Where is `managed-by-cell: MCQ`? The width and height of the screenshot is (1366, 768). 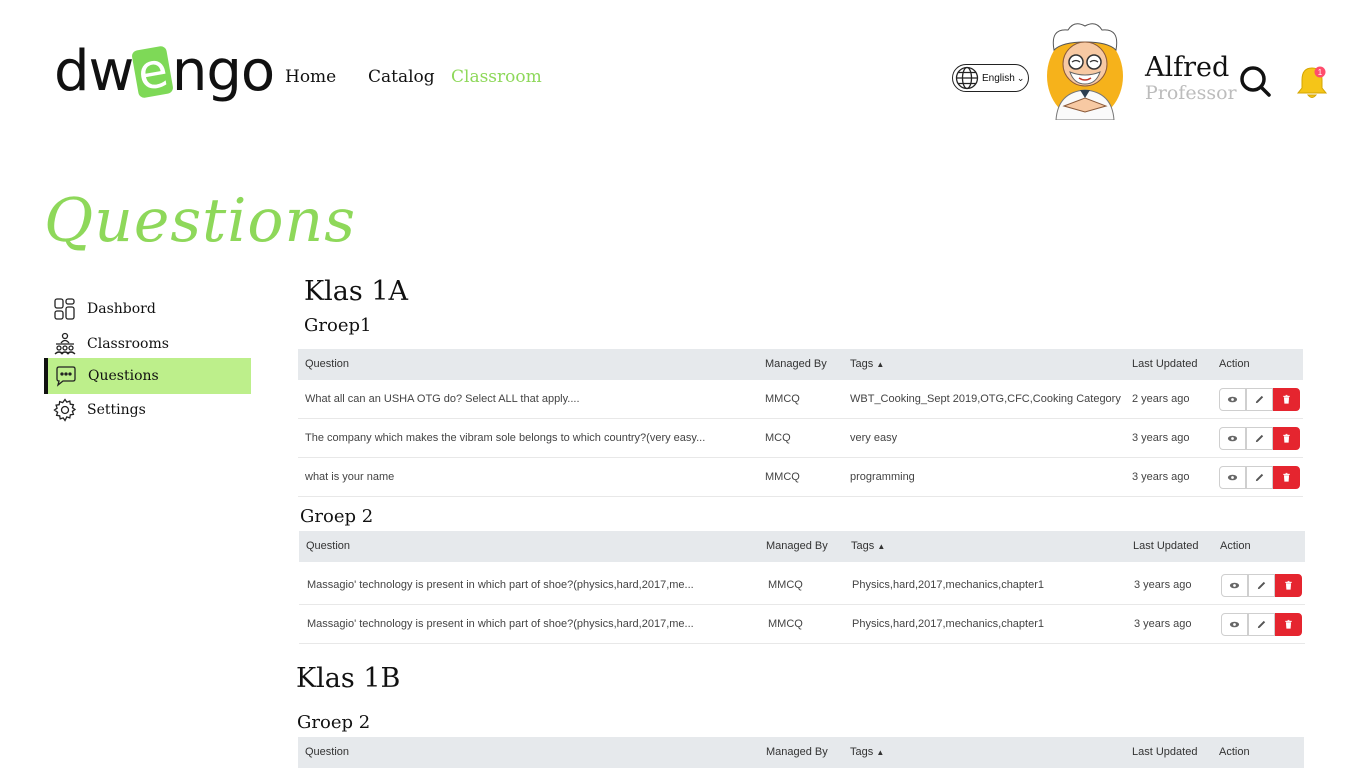
managed-by-cell: MCQ is located at coordinates (778, 438).